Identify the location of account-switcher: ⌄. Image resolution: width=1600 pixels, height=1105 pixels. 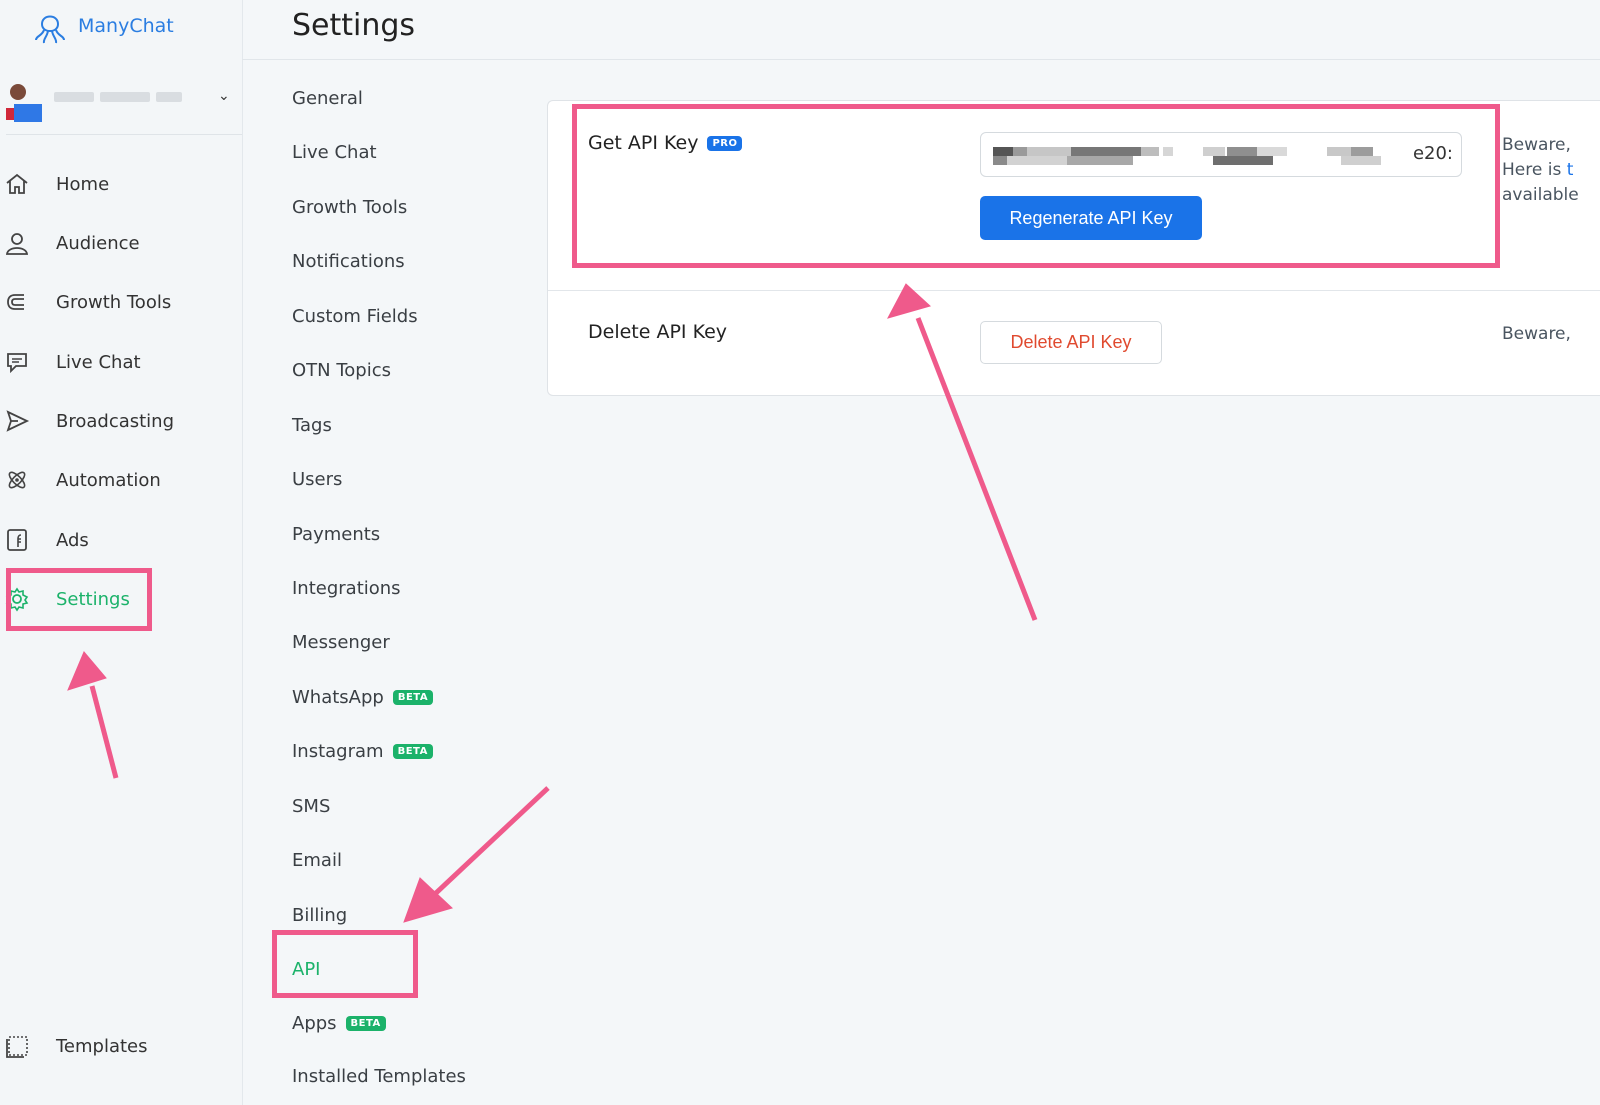
(124, 106).